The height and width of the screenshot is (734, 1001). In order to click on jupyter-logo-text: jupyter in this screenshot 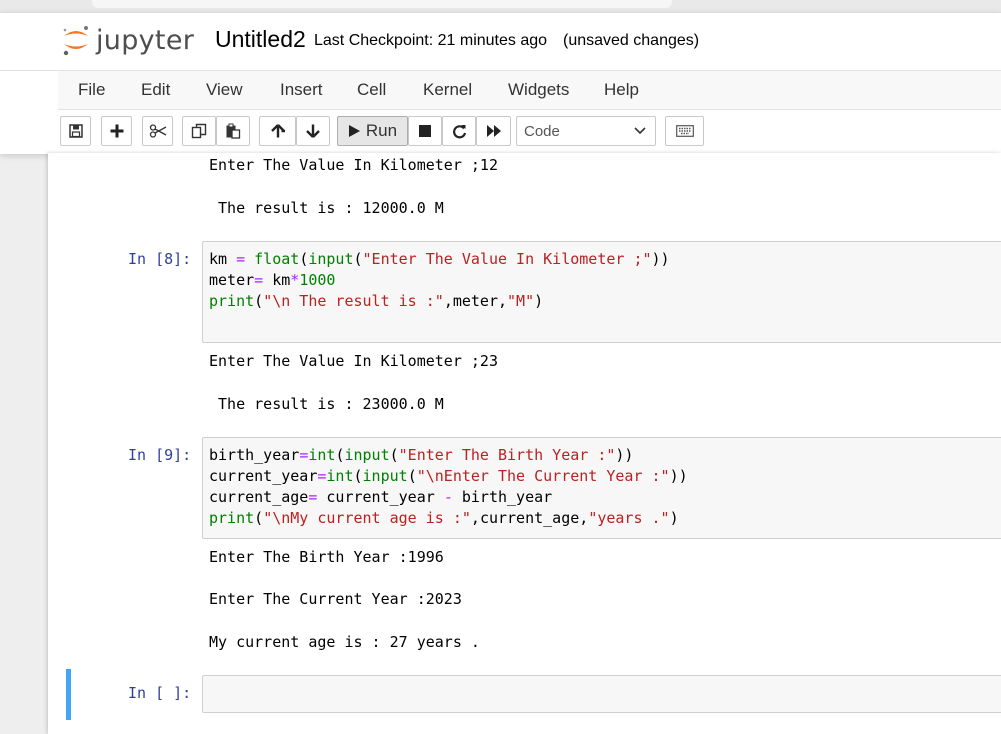, I will do `click(145, 40)`.